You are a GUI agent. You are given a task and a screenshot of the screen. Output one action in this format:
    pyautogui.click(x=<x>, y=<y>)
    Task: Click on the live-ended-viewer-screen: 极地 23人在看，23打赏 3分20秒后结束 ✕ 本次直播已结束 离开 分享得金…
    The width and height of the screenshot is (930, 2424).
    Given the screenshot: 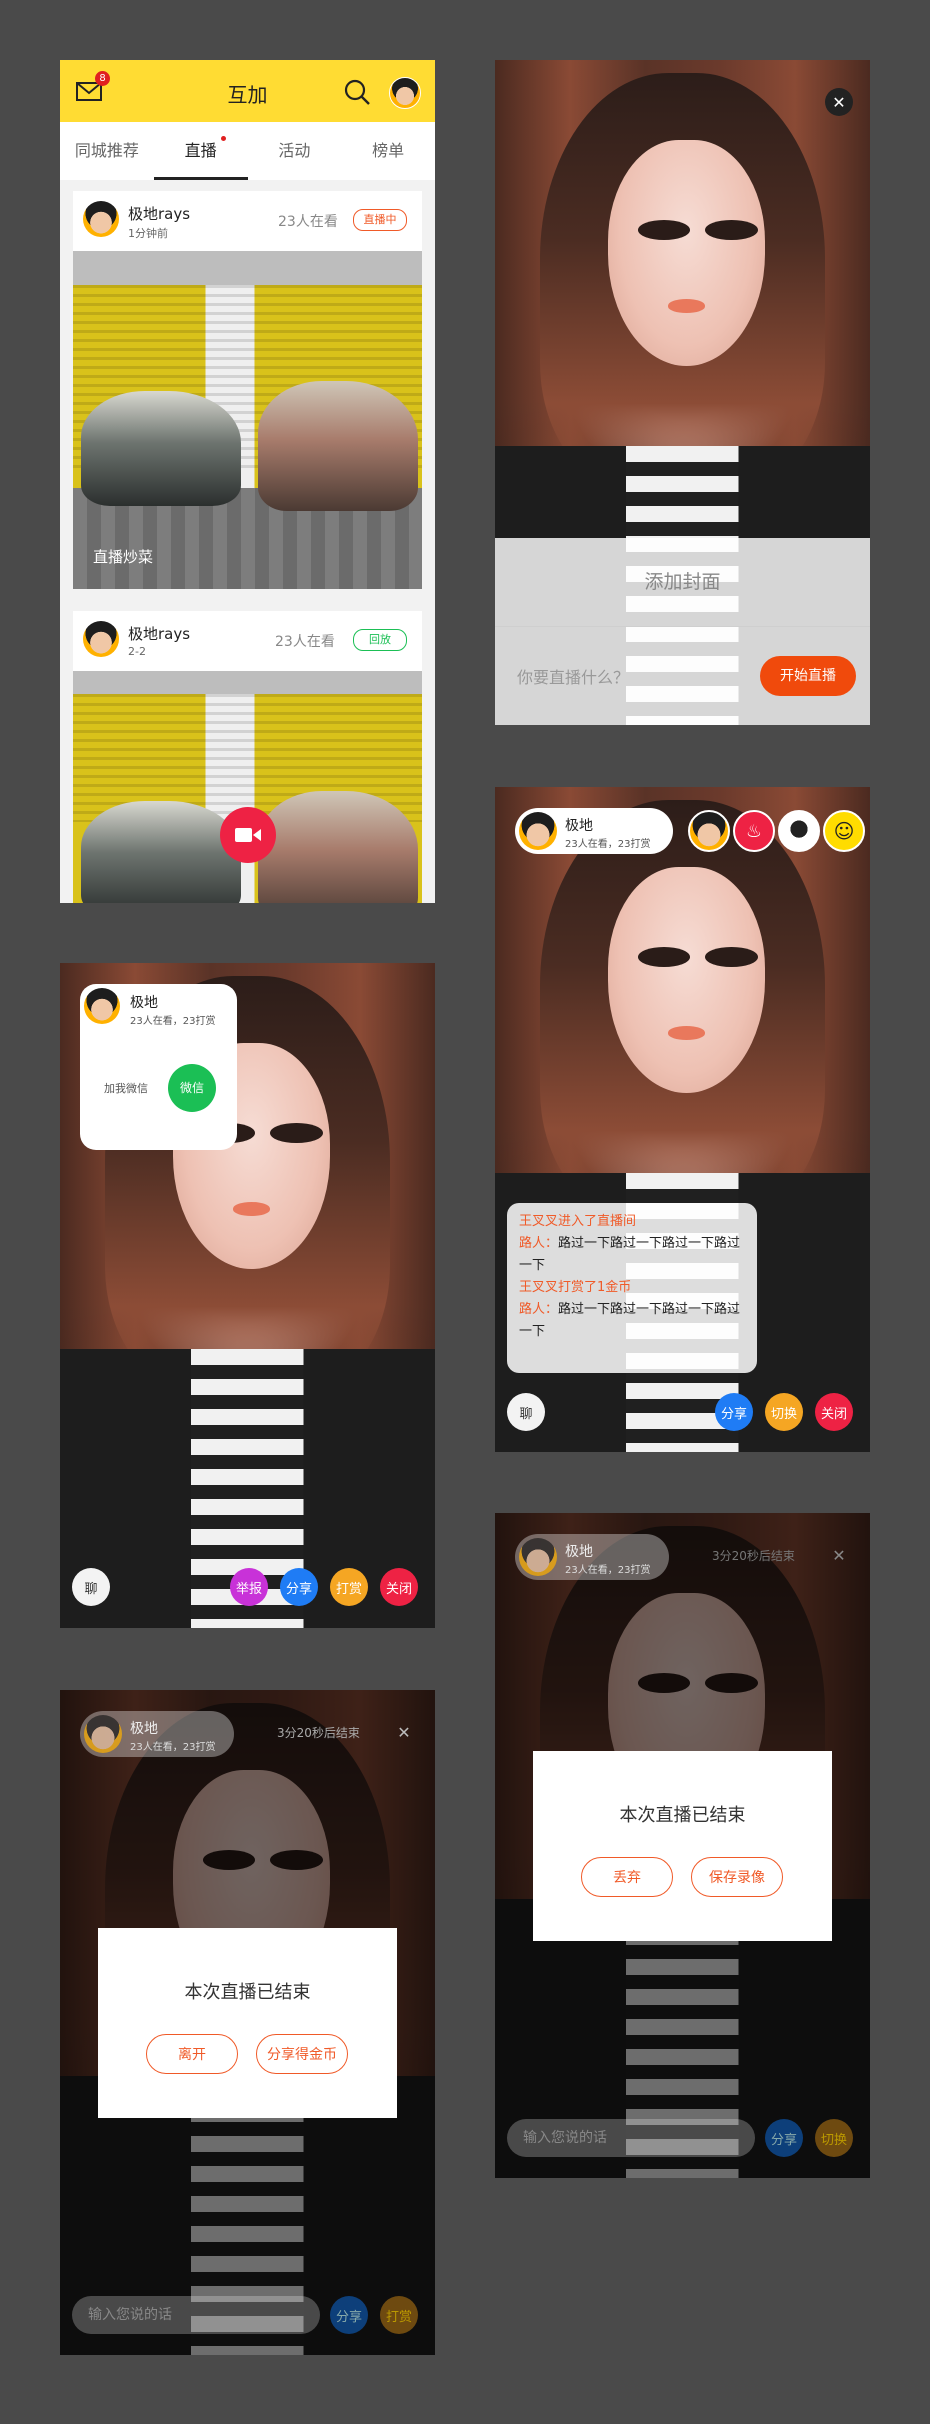 What is the action you would take?
    pyautogui.click(x=247, y=2022)
    